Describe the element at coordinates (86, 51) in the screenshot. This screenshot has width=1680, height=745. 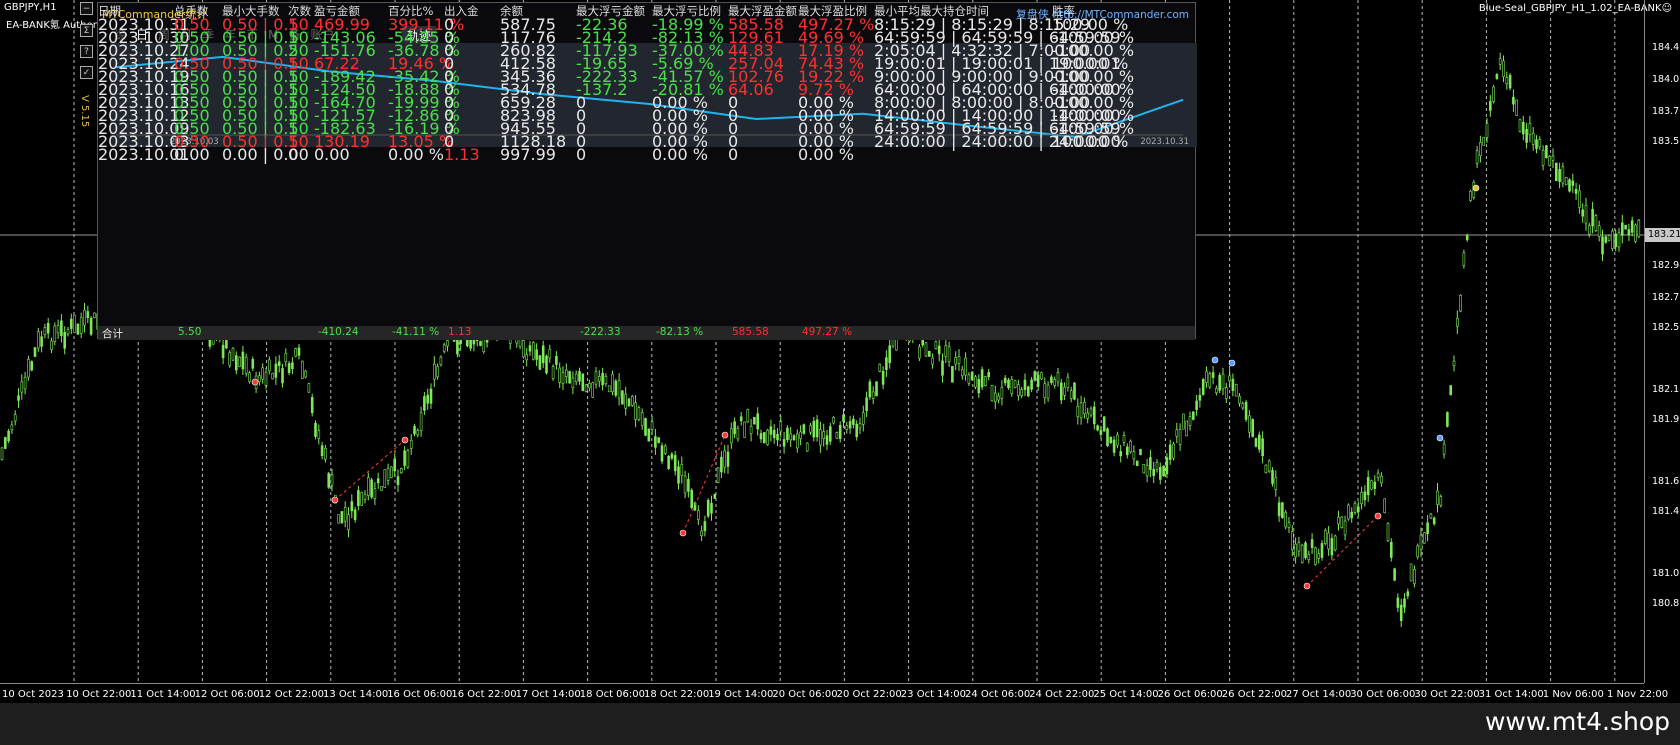
I see `help-button: ?` at that location.